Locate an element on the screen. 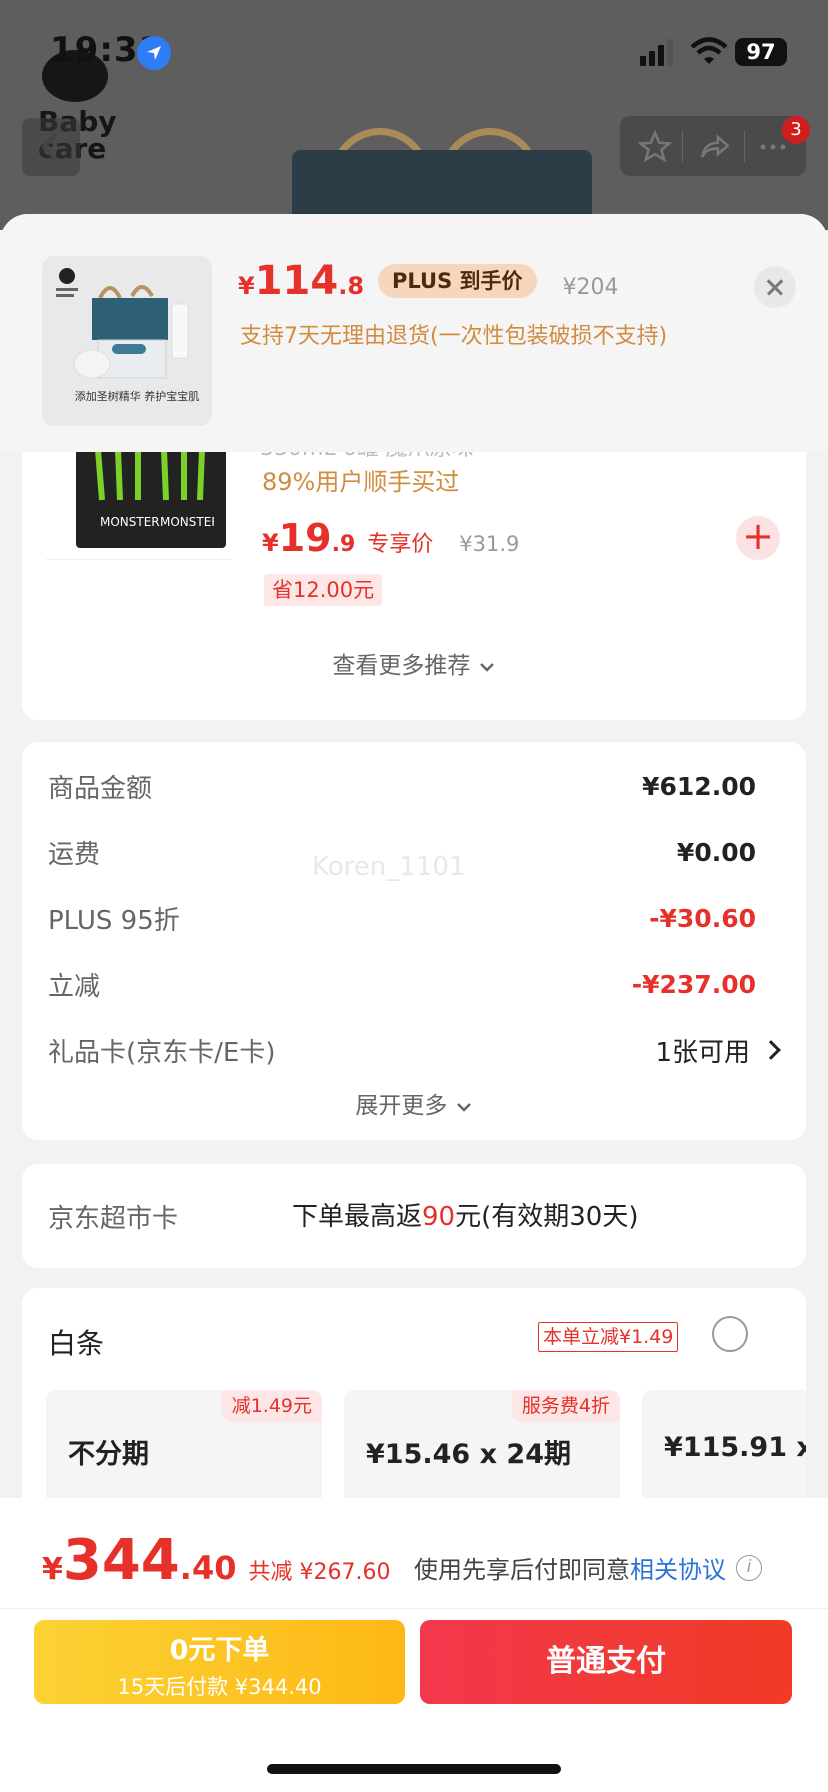 The width and height of the screenshot is (828, 1792). supermarket-card-label: 京东超市卡 is located at coordinates (113, 1219).